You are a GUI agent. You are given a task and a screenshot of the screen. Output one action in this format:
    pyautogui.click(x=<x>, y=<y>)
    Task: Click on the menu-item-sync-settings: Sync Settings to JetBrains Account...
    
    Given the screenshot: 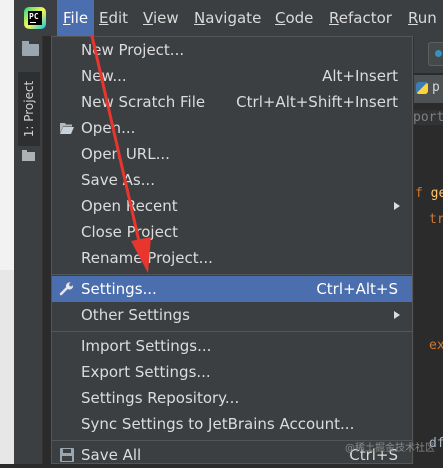 What is the action you would take?
    pyautogui.click(x=232, y=424)
    